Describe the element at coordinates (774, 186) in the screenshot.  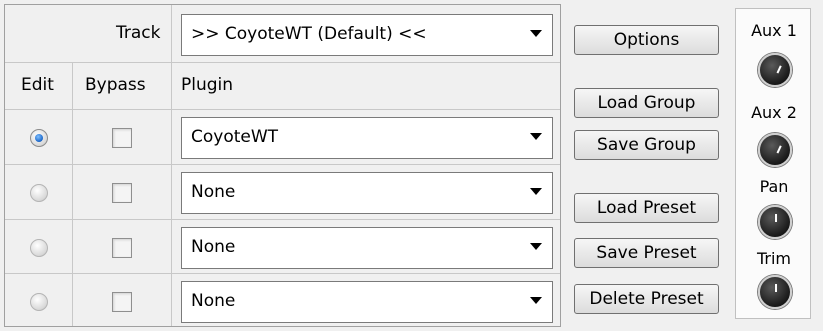
I see `pan-label: Pan` at that location.